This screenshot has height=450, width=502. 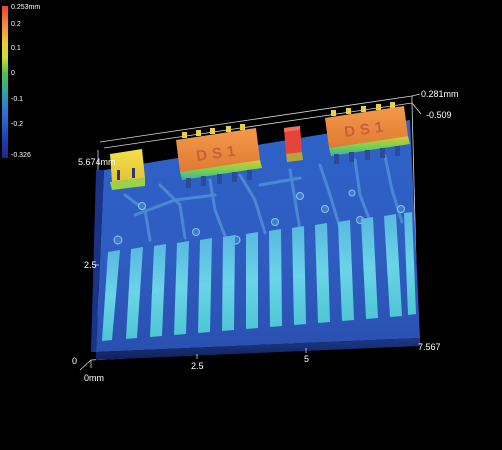 What do you see at coordinates (127, 169) in the screenshot?
I see `small-smd-component-left` at bounding box center [127, 169].